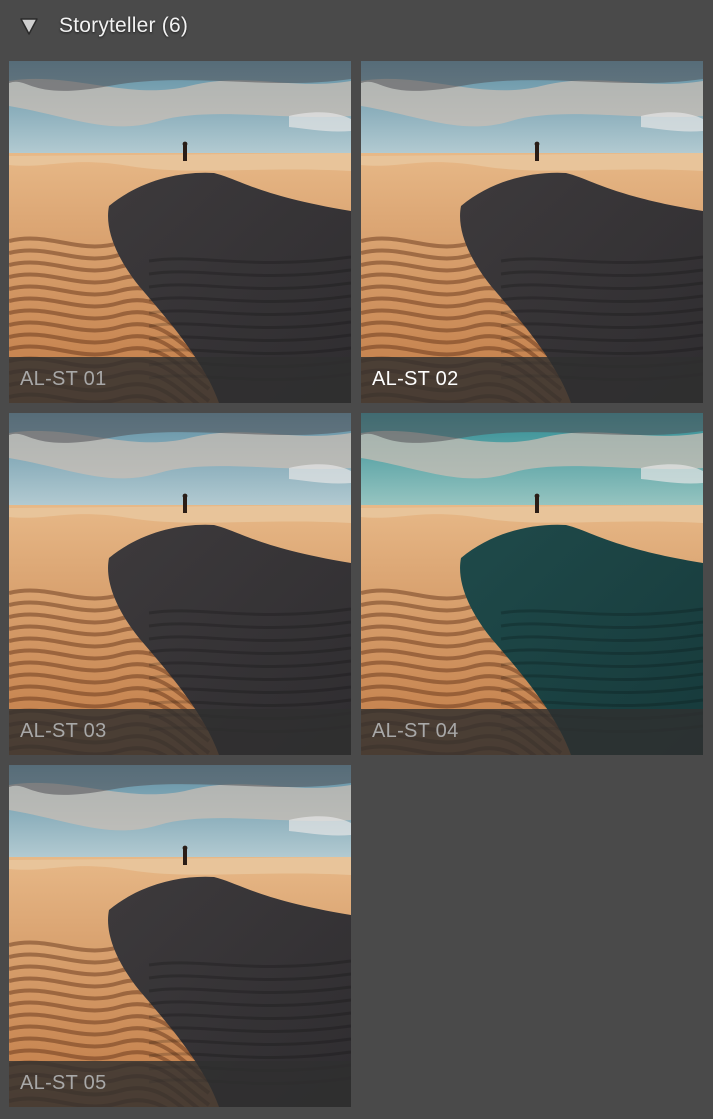 The height and width of the screenshot is (1119, 713). I want to click on preset-label: AL-ST 04, so click(415, 731).